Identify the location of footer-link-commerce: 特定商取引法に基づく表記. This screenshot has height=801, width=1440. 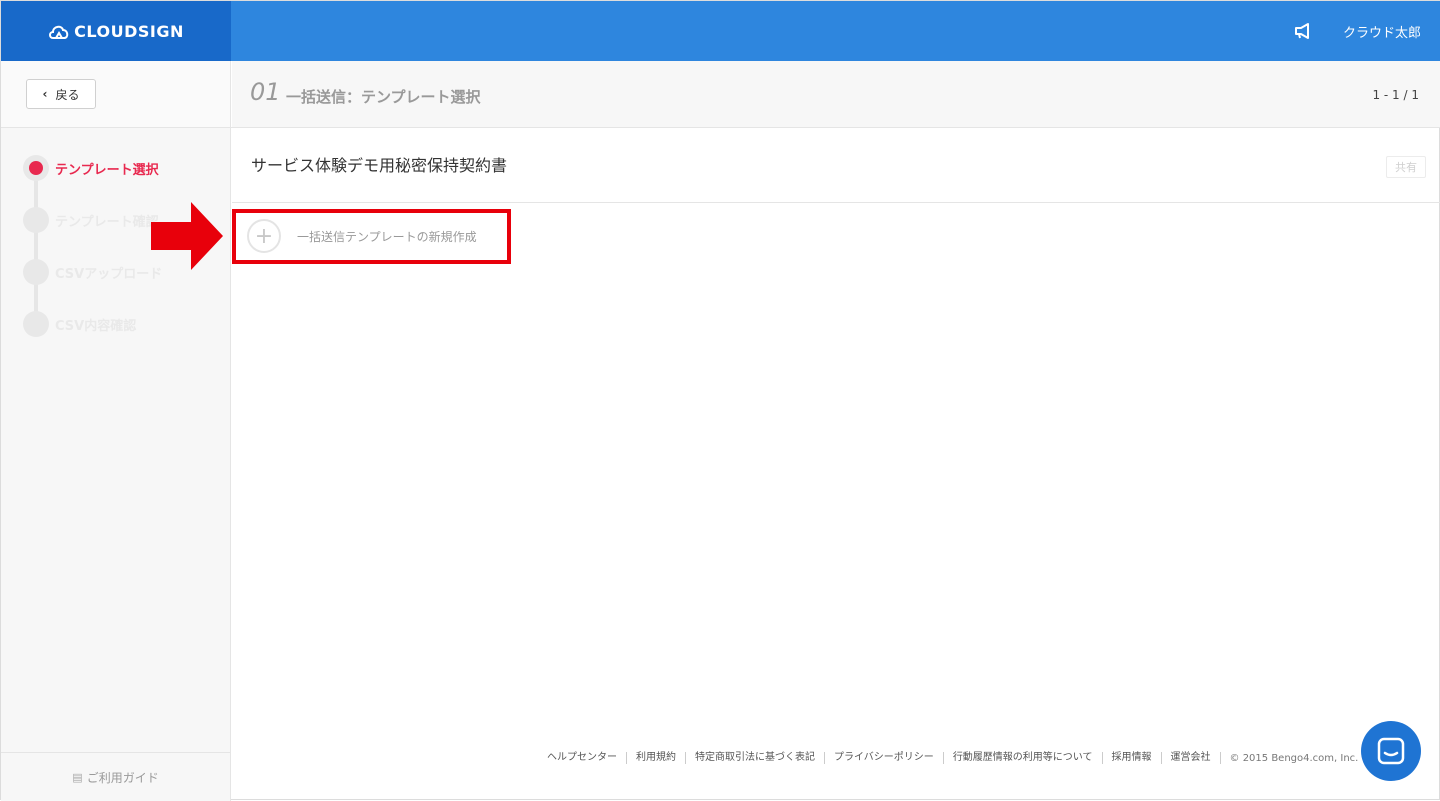
(755, 758).